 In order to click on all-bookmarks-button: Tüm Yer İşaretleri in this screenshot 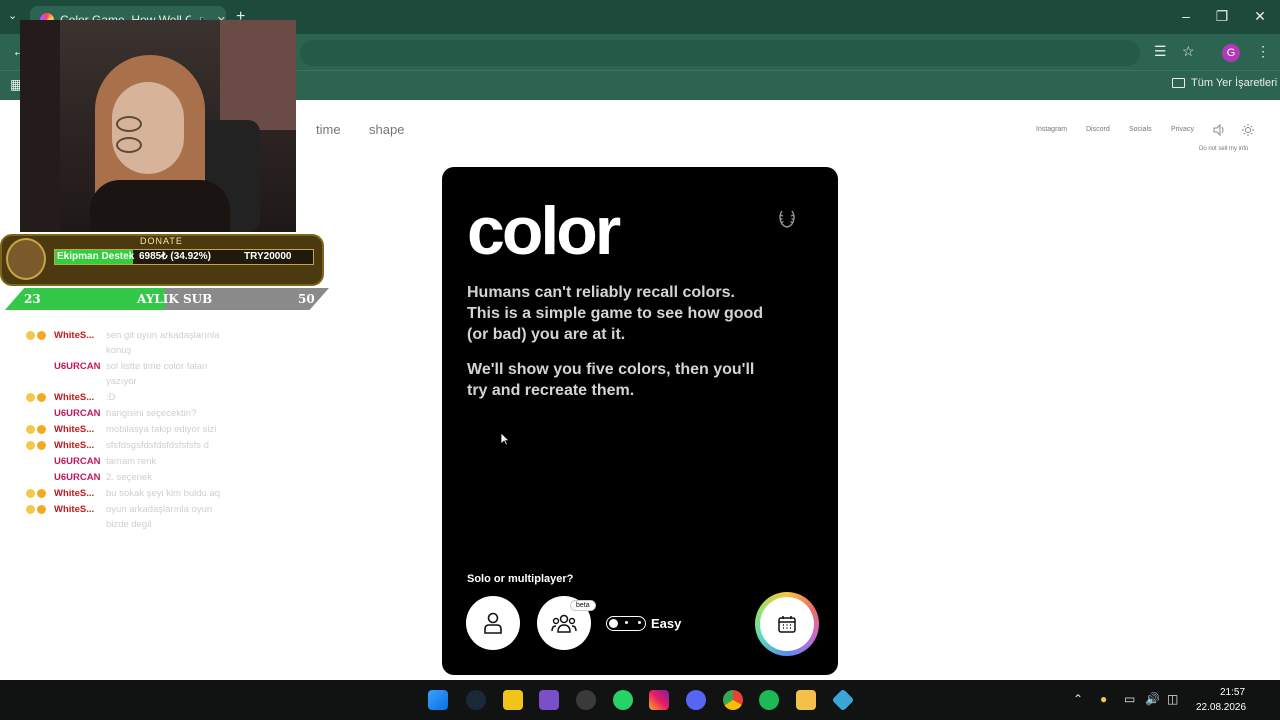, I will do `click(1224, 83)`.